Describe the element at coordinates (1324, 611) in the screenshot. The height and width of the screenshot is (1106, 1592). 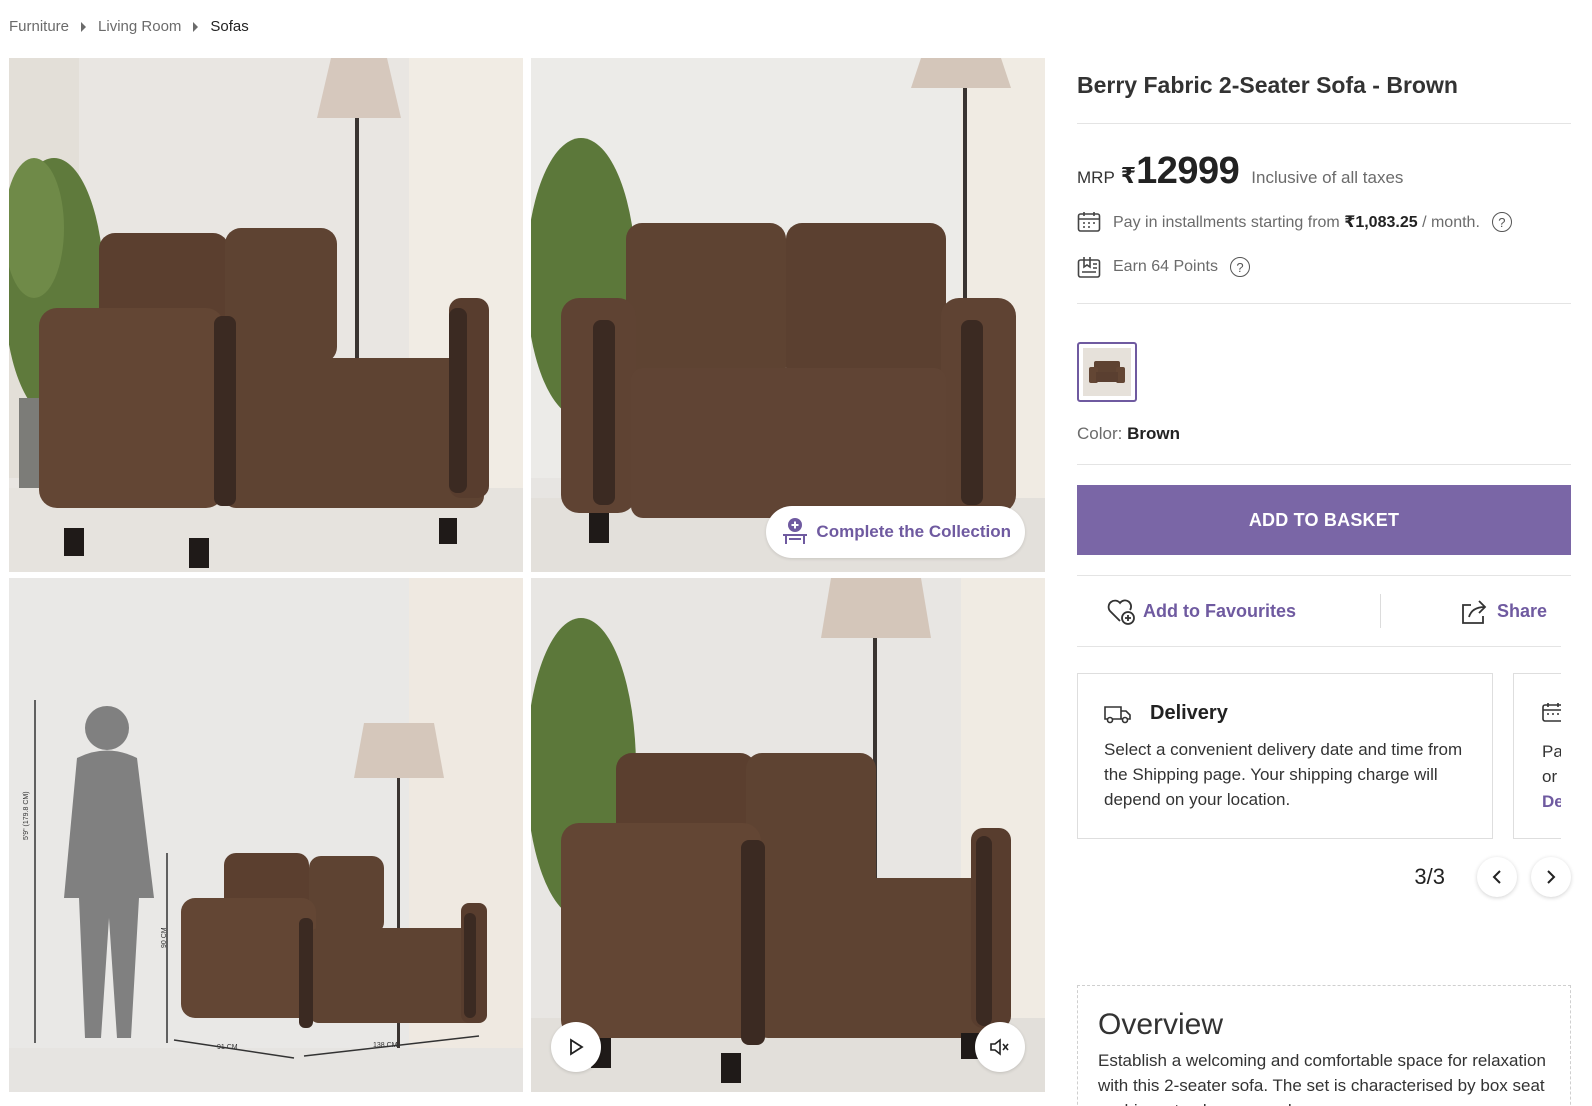
I see `product-actions: Add to Favourites Share` at that location.